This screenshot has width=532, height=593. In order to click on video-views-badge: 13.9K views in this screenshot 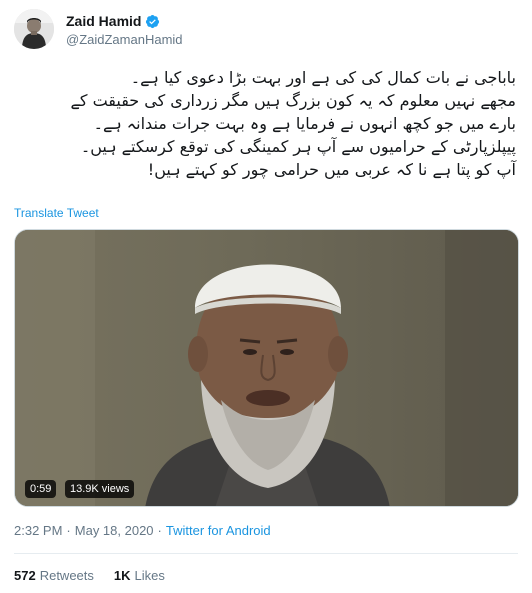, I will do `click(100, 489)`.